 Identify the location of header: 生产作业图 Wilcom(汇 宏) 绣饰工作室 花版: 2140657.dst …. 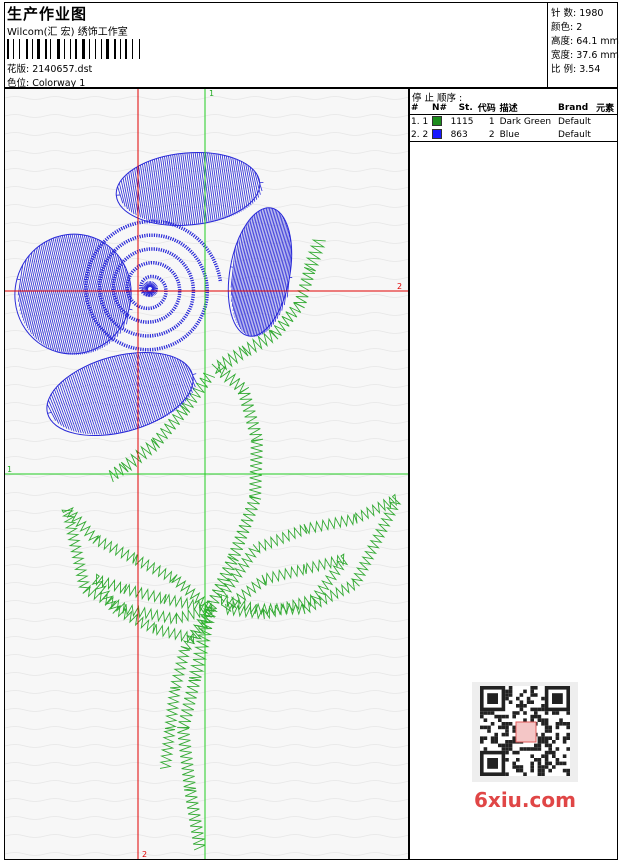
(312, 45).